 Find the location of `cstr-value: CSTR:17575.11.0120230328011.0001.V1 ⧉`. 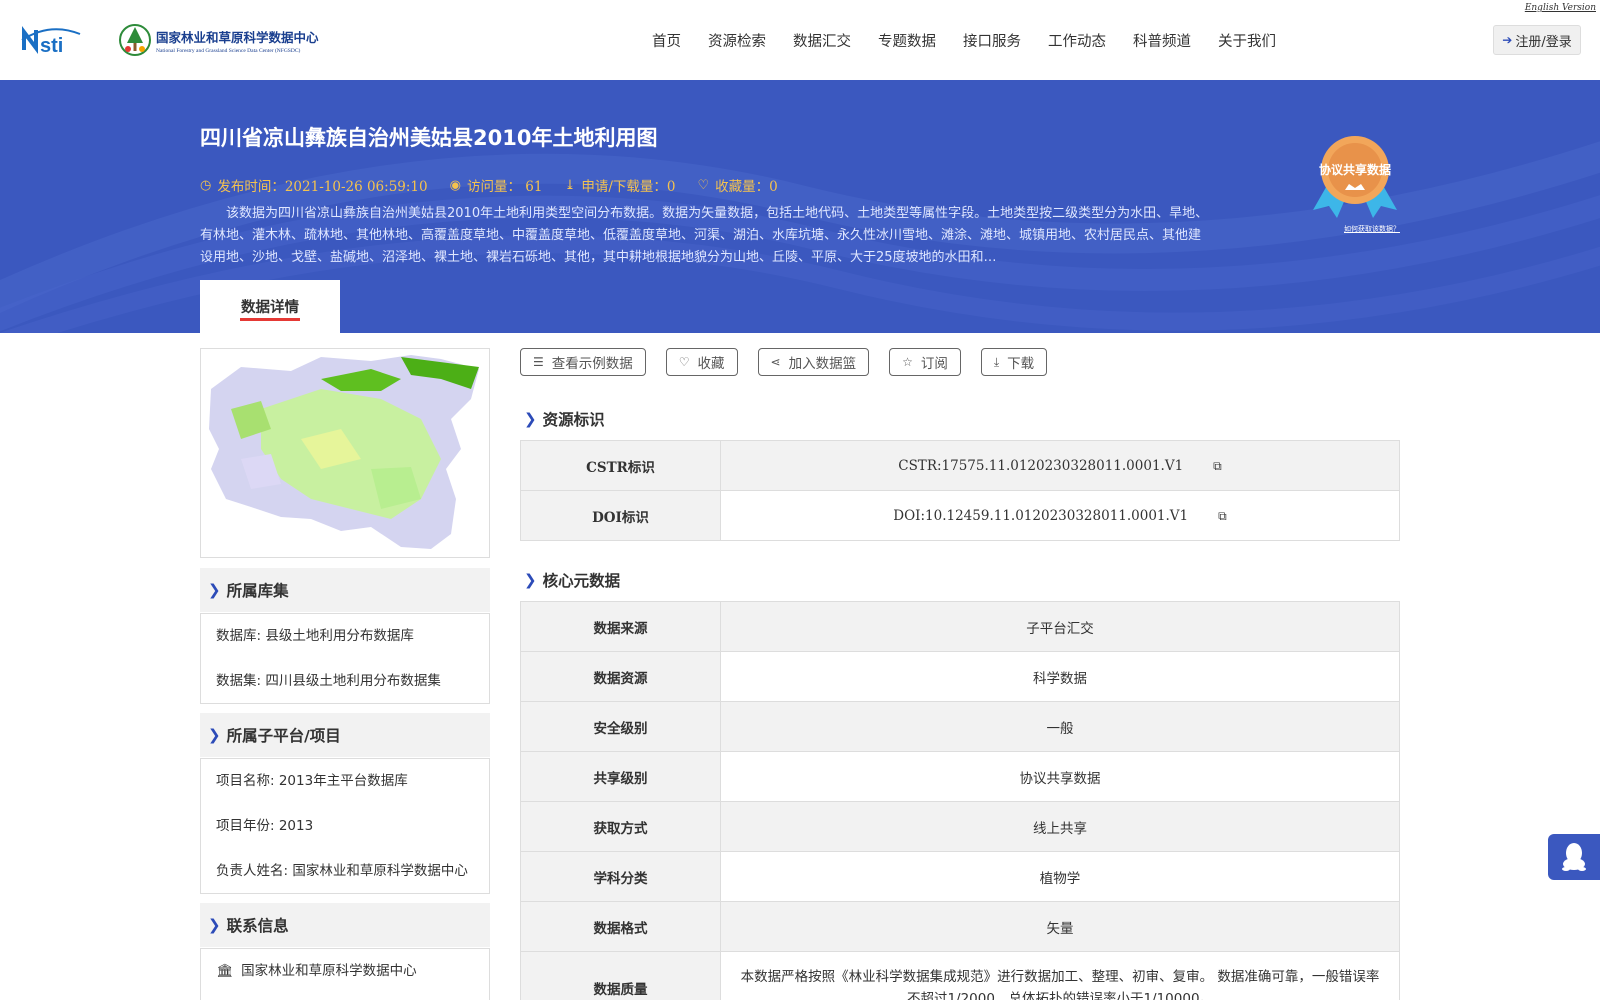

cstr-value: CSTR:17575.11.0120230328011.0001.V1 ⧉ is located at coordinates (1060, 465).